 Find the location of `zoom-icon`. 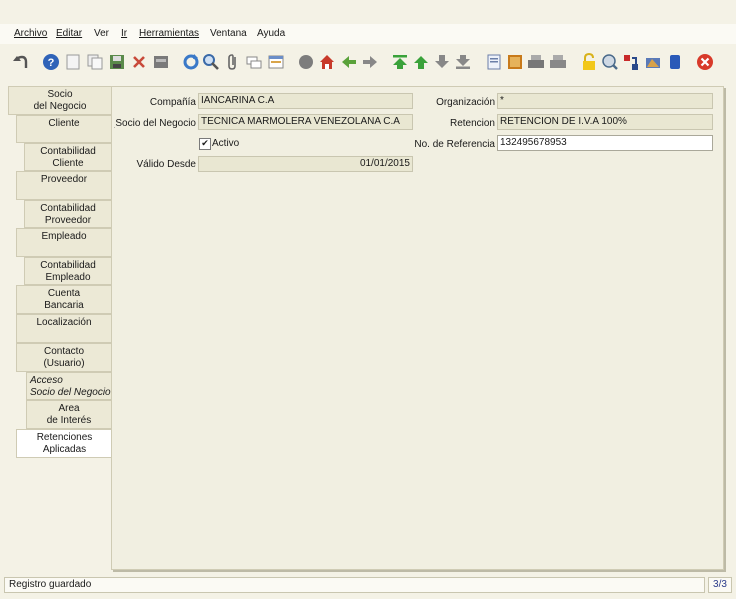

zoom-icon is located at coordinates (610, 62).